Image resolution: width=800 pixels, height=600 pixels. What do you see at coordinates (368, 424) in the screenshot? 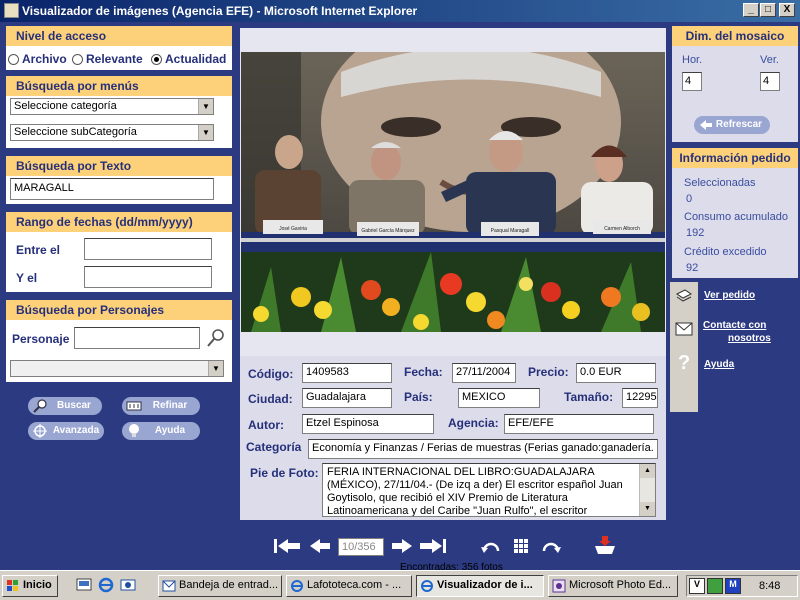
I see `author-field: Etzel Espinosa` at bounding box center [368, 424].